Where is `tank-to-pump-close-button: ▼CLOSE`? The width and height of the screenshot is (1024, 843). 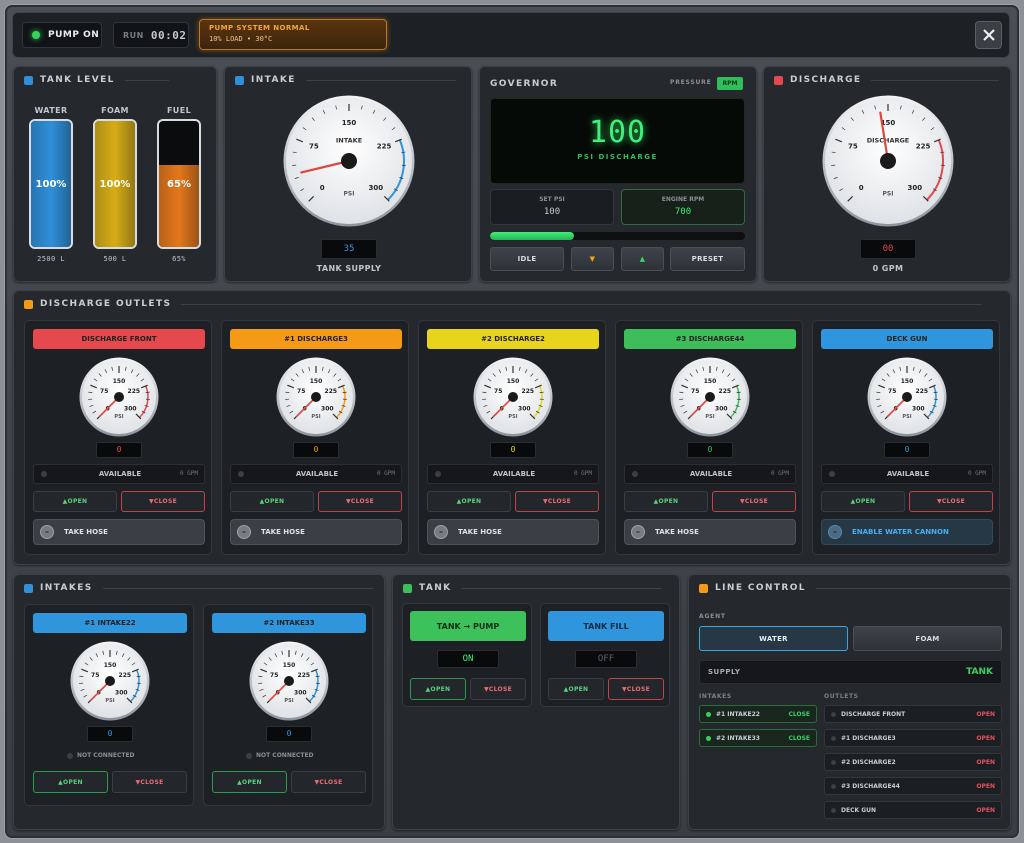
tank-to-pump-close-button: ▼CLOSE is located at coordinates (498, 689).